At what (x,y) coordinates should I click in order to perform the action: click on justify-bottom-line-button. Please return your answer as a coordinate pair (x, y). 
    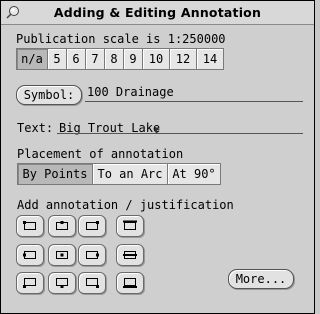
    Looking at the image, I should click on (130, 283).